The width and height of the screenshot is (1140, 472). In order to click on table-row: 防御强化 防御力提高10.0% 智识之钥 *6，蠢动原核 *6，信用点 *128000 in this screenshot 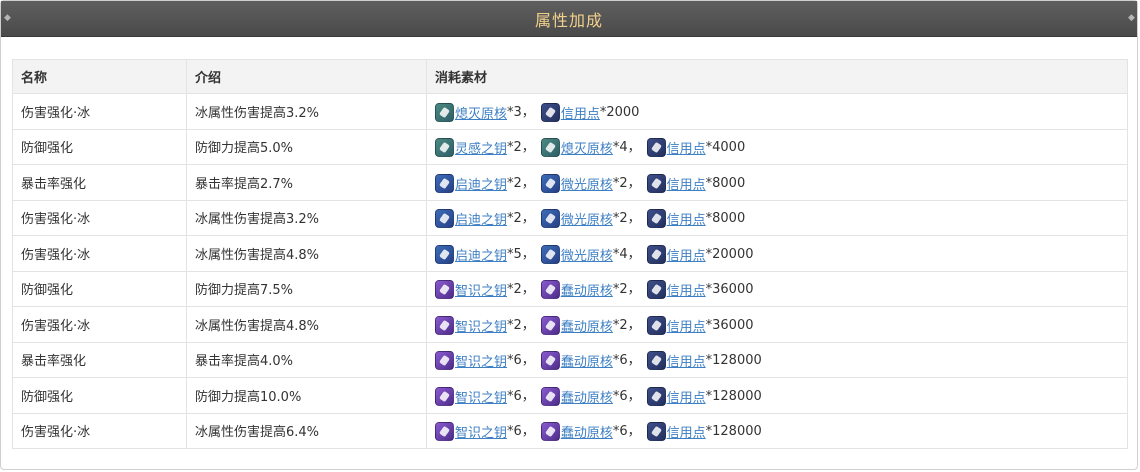, I will do `click(570, 395)`.